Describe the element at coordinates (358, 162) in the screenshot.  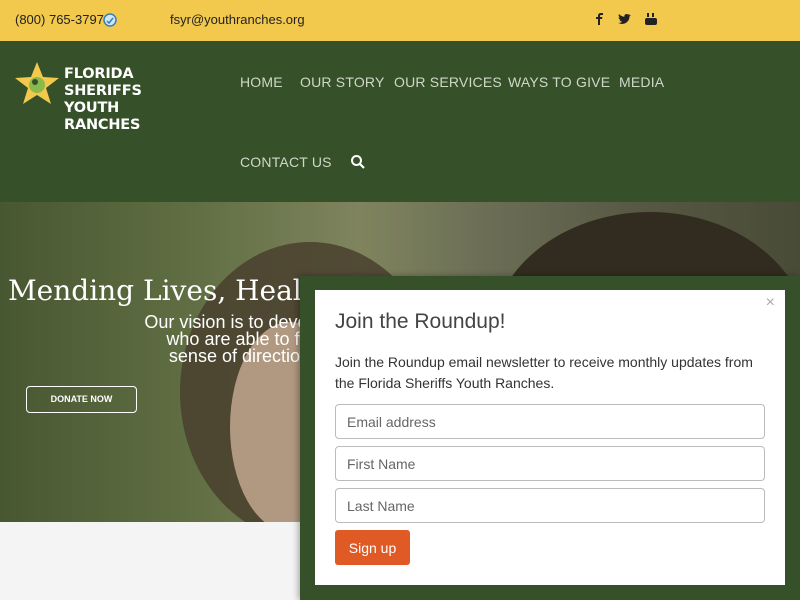
I see `search-icon` at that location.